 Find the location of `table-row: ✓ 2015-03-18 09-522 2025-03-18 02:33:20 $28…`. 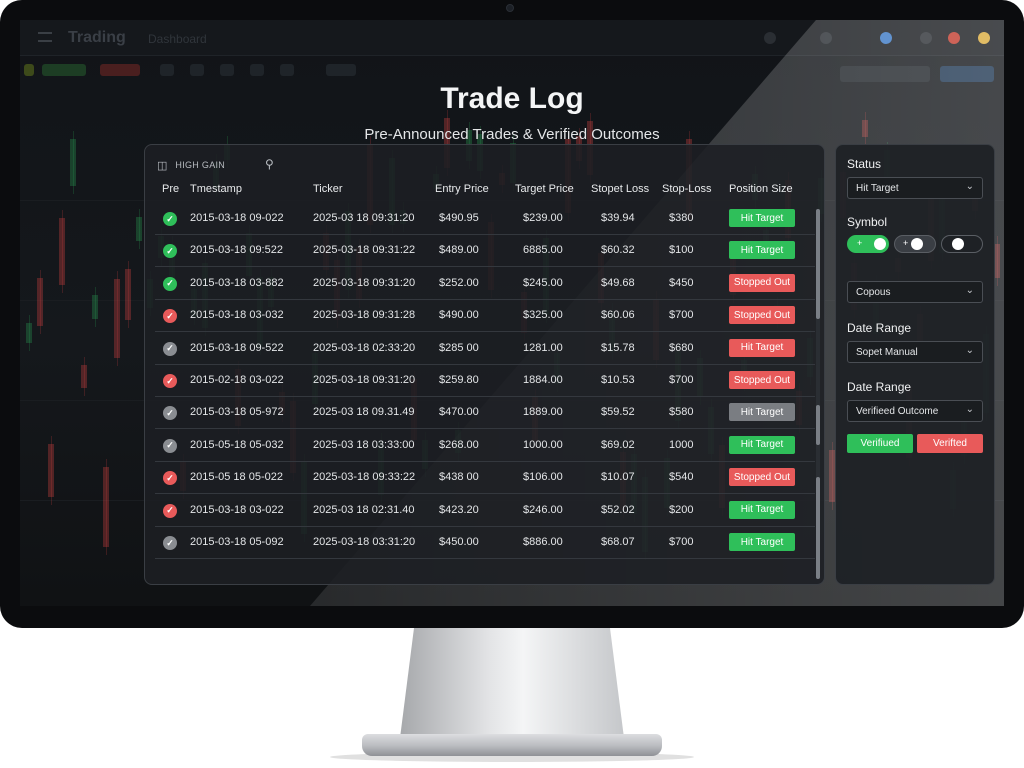

table-row: ✓ 2015-03-18 09-522 2025-03-18 02:33:20 $28… is located at coordinates (485, 349).